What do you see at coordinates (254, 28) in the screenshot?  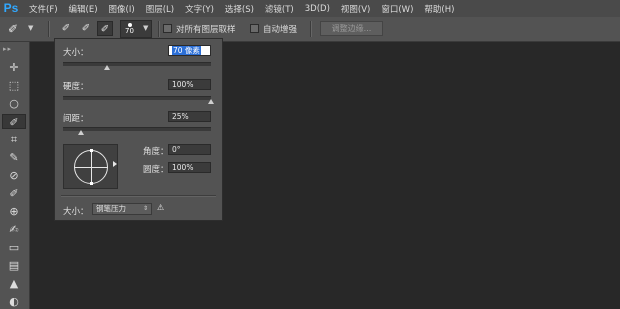 I see `auto-enhance-checkbox` at bounding box center [254, 28].